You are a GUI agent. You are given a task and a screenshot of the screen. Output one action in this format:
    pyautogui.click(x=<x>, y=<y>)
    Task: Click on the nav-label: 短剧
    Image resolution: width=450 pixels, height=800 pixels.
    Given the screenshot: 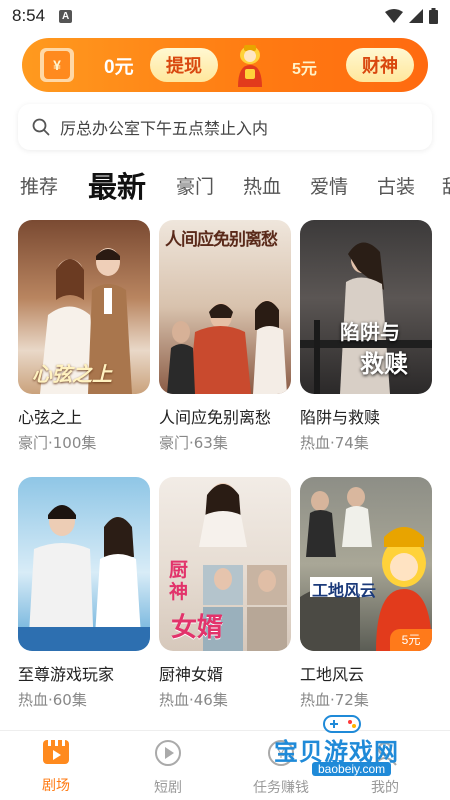 What is the action you would take?
    pyautogui.click(x=168, y=788)
    